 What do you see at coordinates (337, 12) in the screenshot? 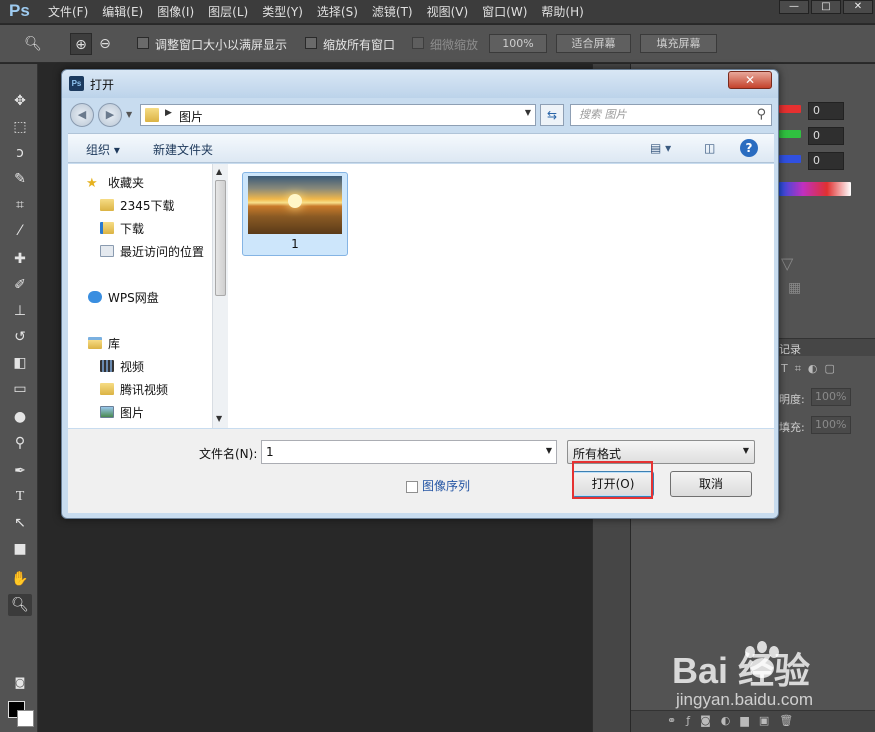
I see `menu-select: 选择(S)` at bounding box center [337, 12].